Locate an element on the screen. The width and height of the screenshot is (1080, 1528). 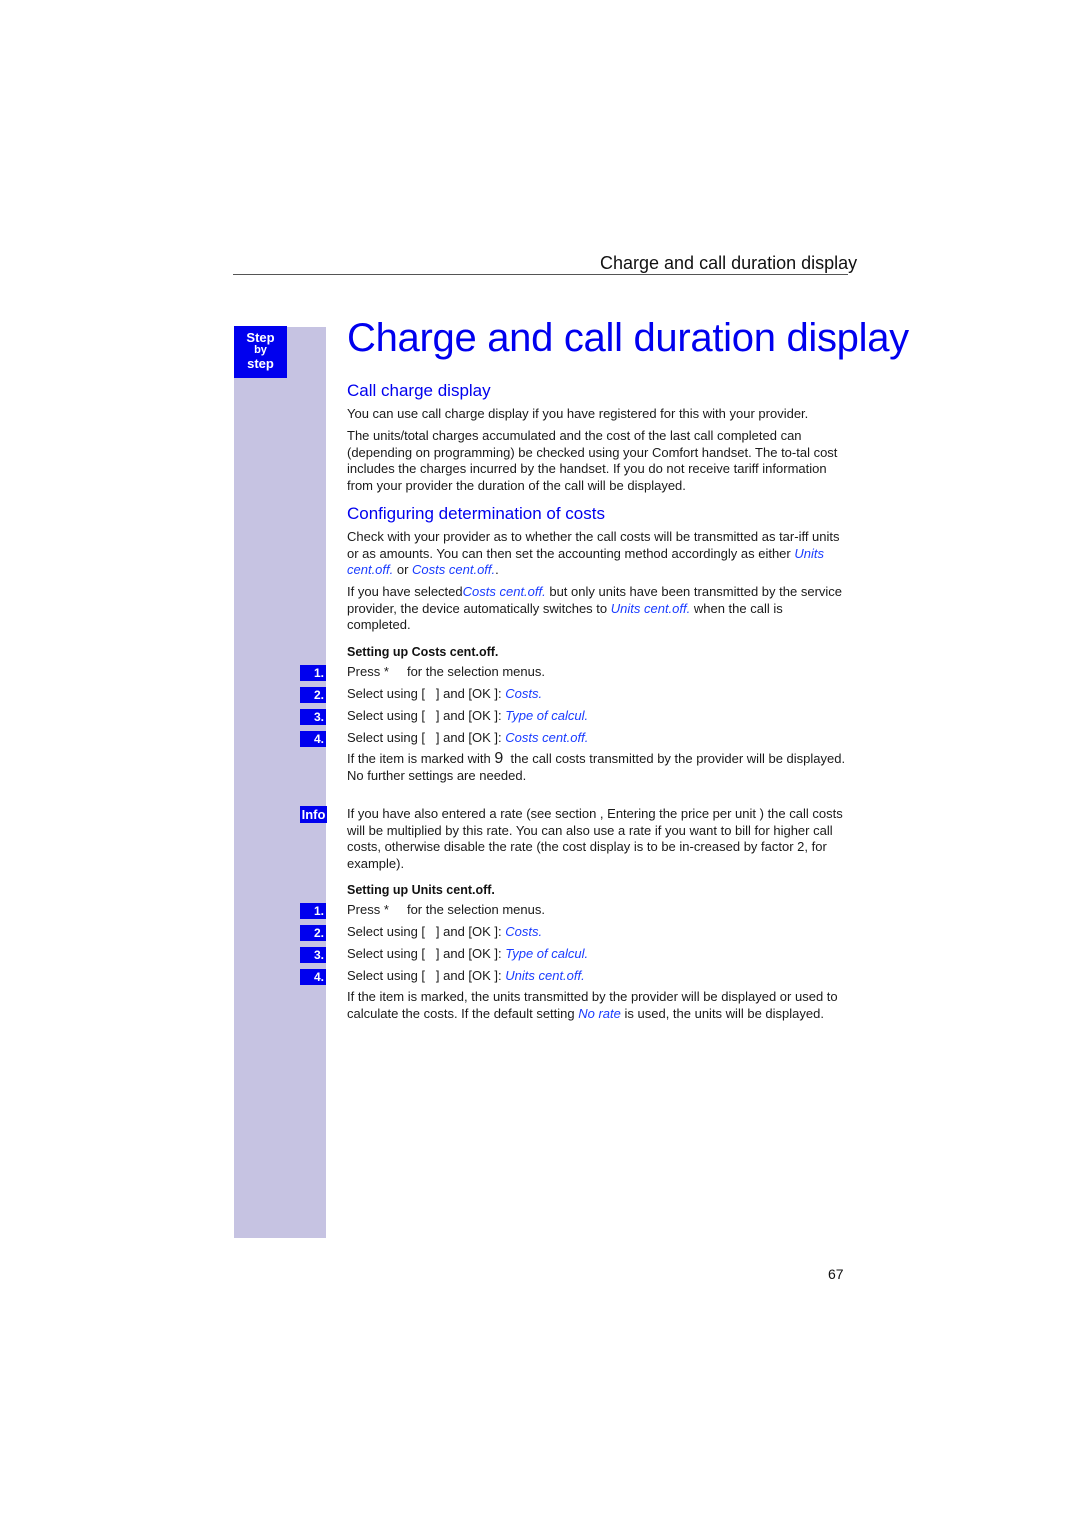
checkmark-symbol: 9 is located at coordinates (499, 758).